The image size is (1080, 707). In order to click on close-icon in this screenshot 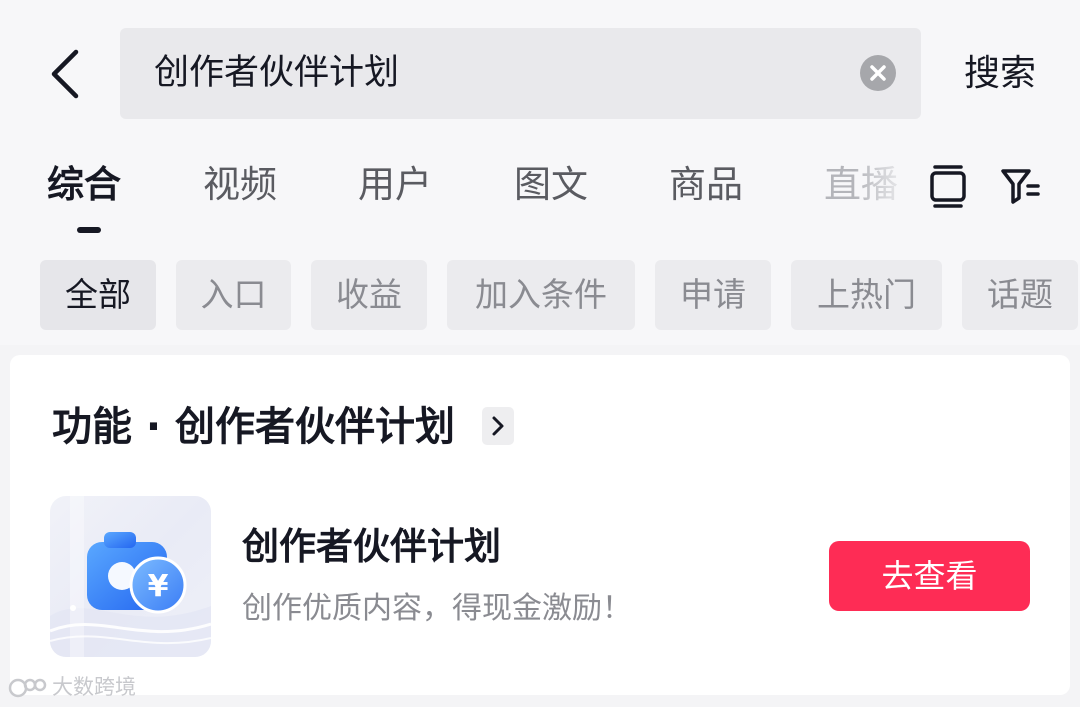, I will do `click(878, 73)`.